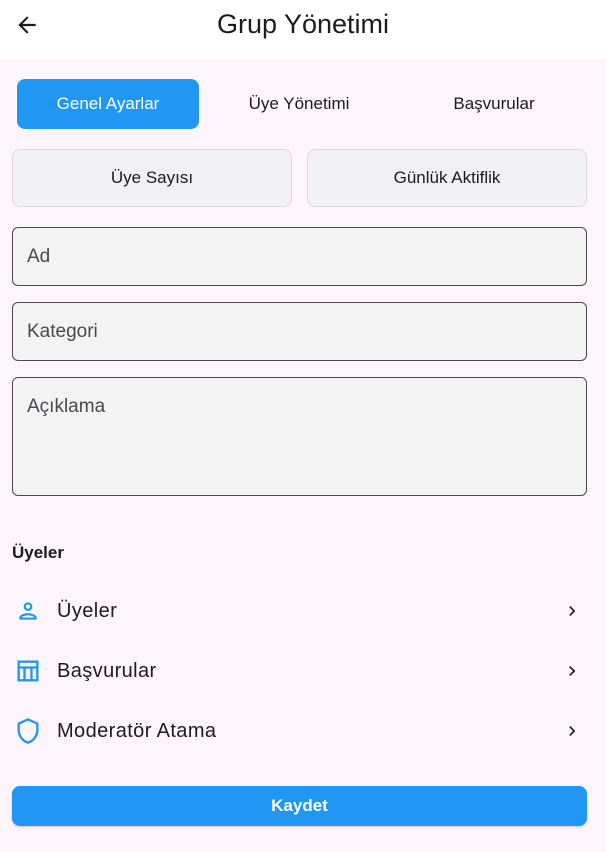 This screenshot has width=606, height=852. I want to click on tab-applications: Başvurular, so click(494, 104).